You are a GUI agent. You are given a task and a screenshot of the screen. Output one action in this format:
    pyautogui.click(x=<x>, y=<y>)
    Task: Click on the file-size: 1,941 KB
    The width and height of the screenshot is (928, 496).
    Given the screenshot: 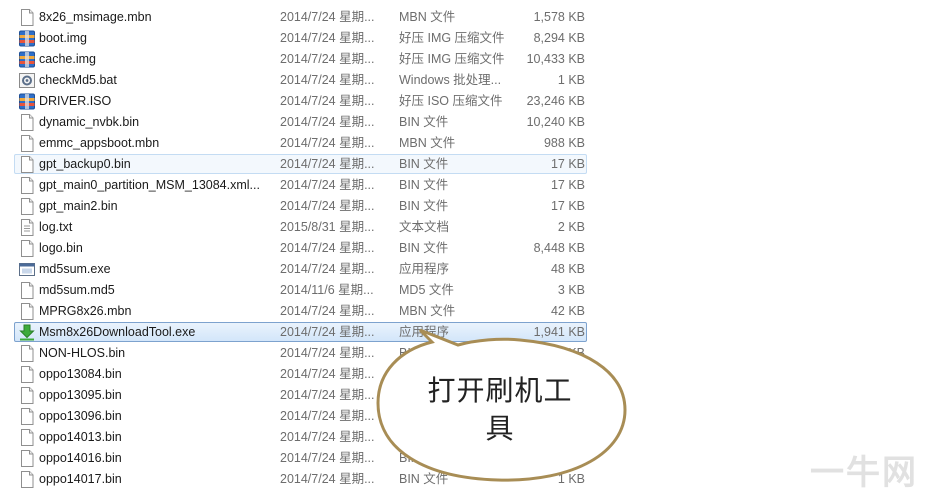 What is the action you would take?
    pyautogui.click(x=559, y=332)
    